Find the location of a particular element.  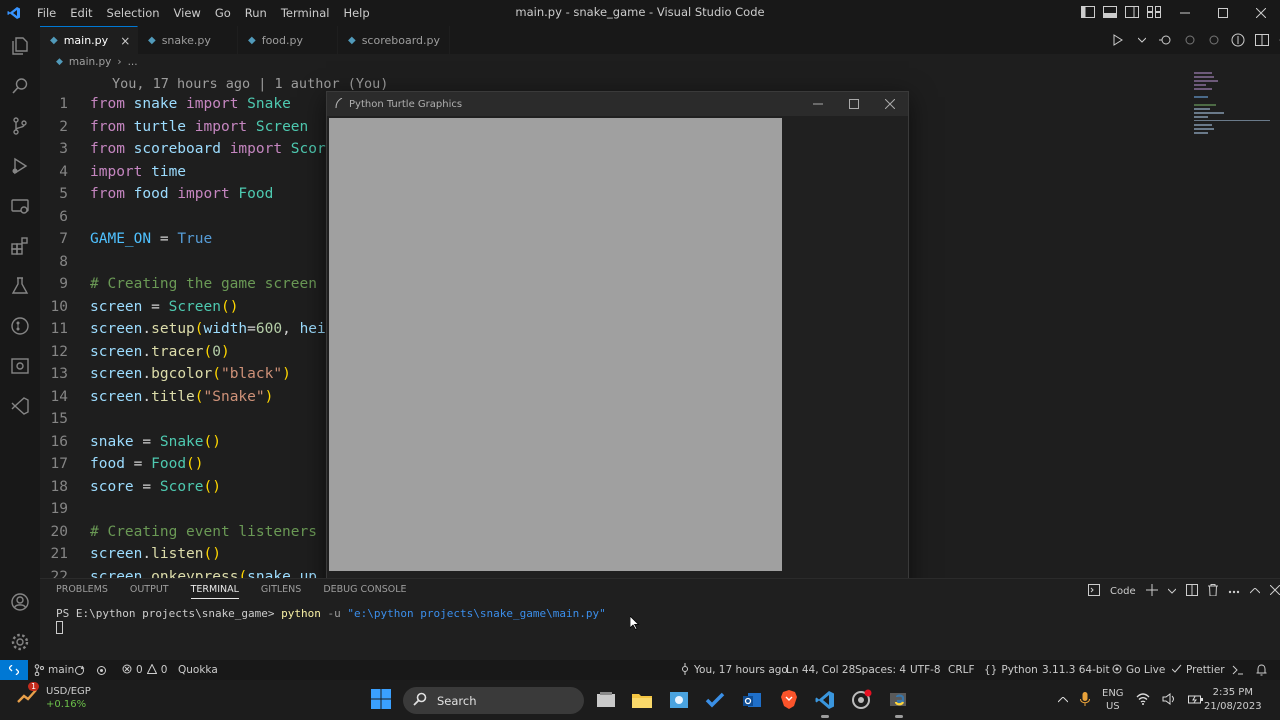

previous-change-icon is located at coordinates (1190, 40).